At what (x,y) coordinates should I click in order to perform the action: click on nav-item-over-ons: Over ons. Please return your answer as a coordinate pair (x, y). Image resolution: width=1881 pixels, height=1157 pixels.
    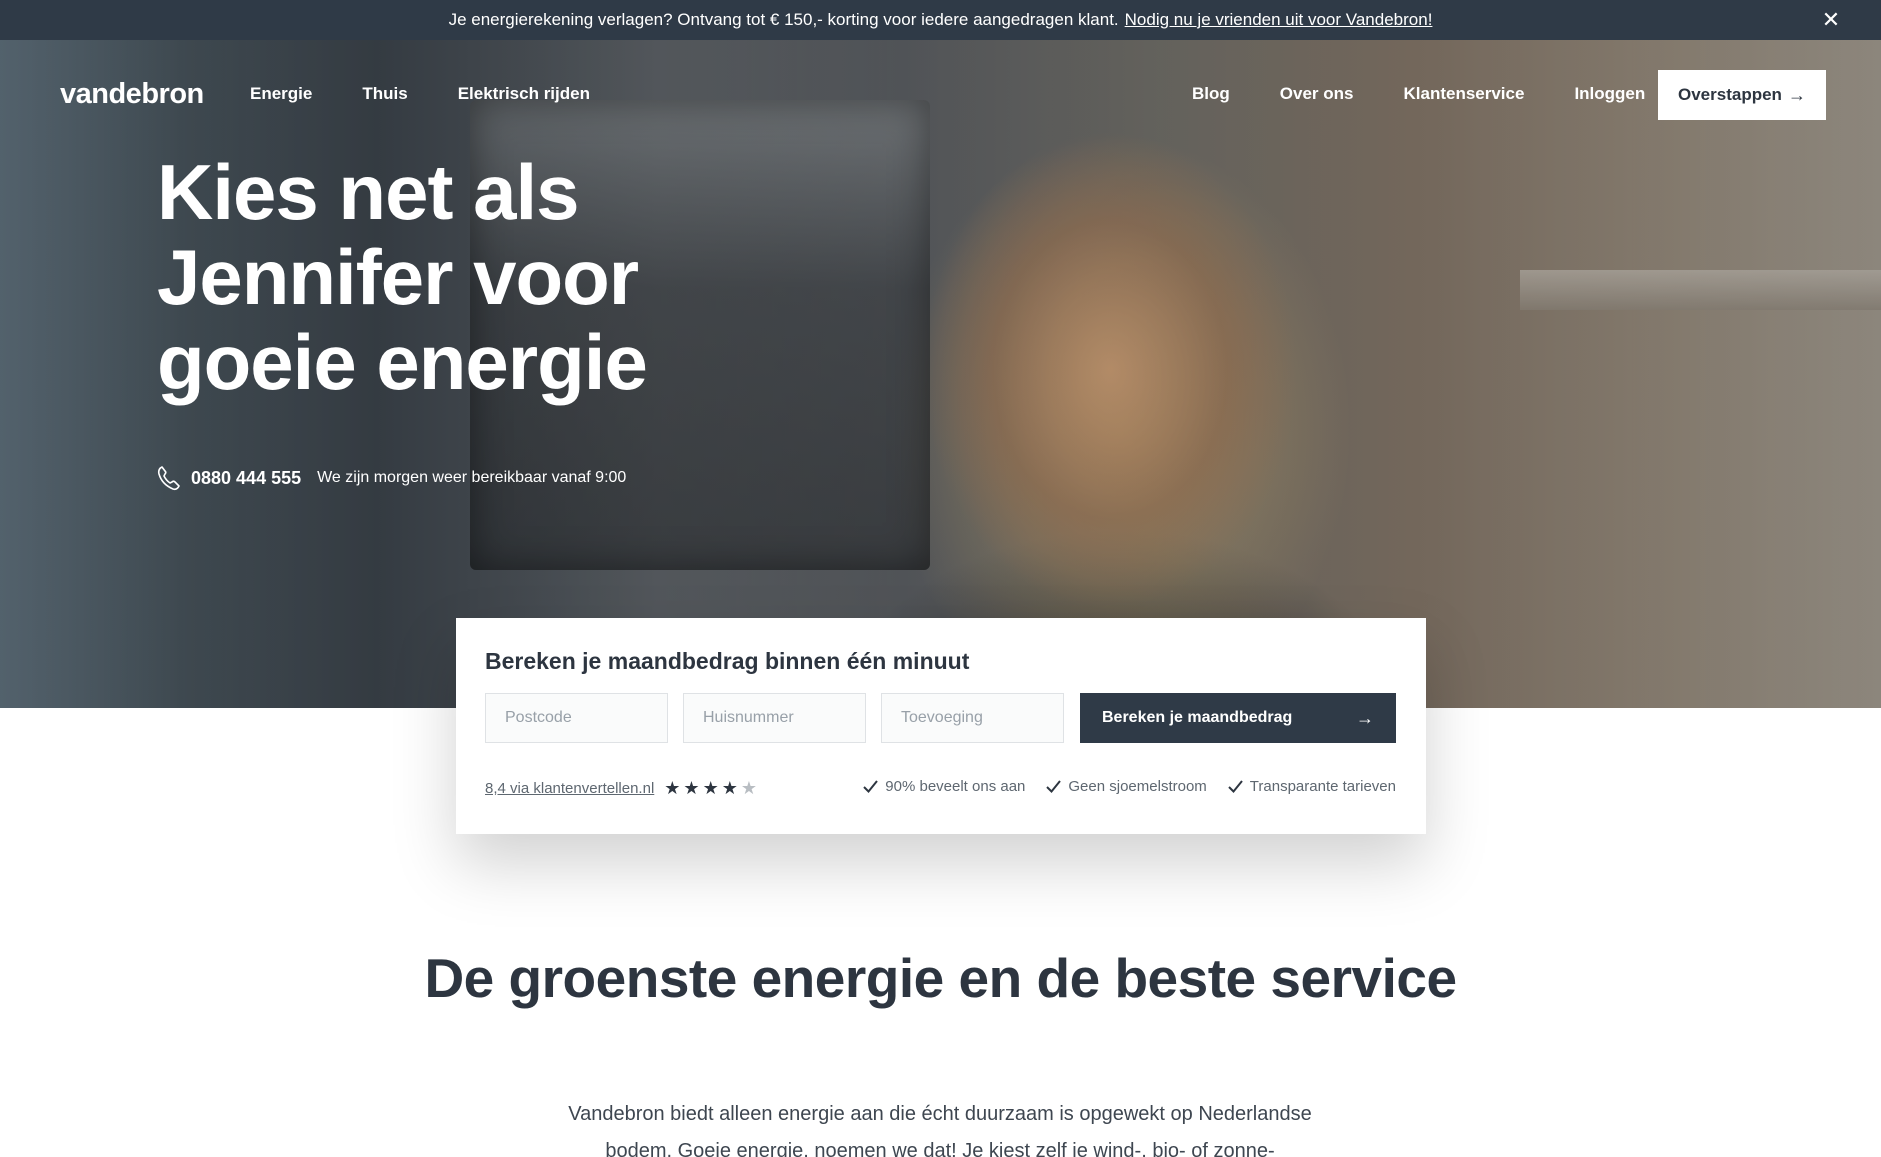
    Looking at the image, I should click on (1317, 94).